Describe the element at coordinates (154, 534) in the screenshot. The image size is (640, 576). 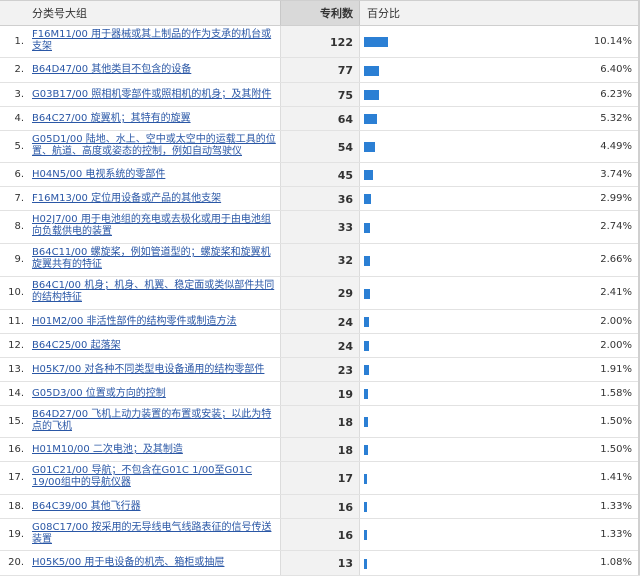
I see `row-category-link: G08C17/00 按采用的无导线电气线路表征的信号传送装置` at that location.